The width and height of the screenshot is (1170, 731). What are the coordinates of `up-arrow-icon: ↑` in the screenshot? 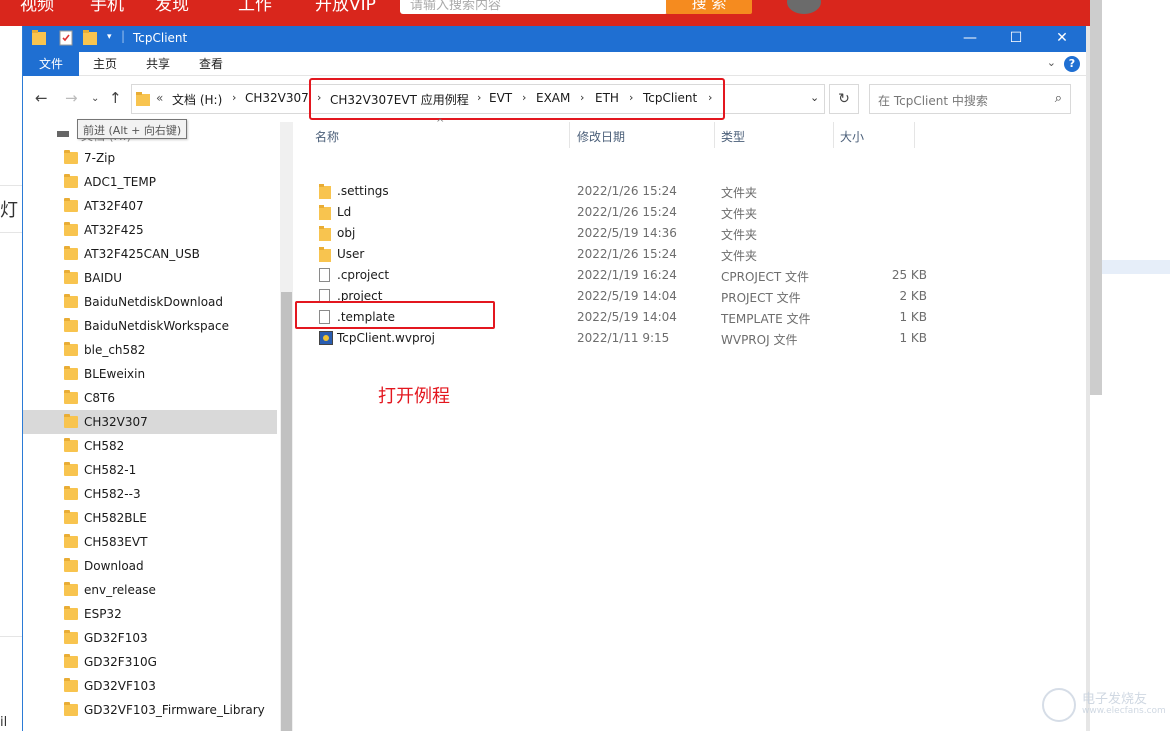 It's located at (115, 98).